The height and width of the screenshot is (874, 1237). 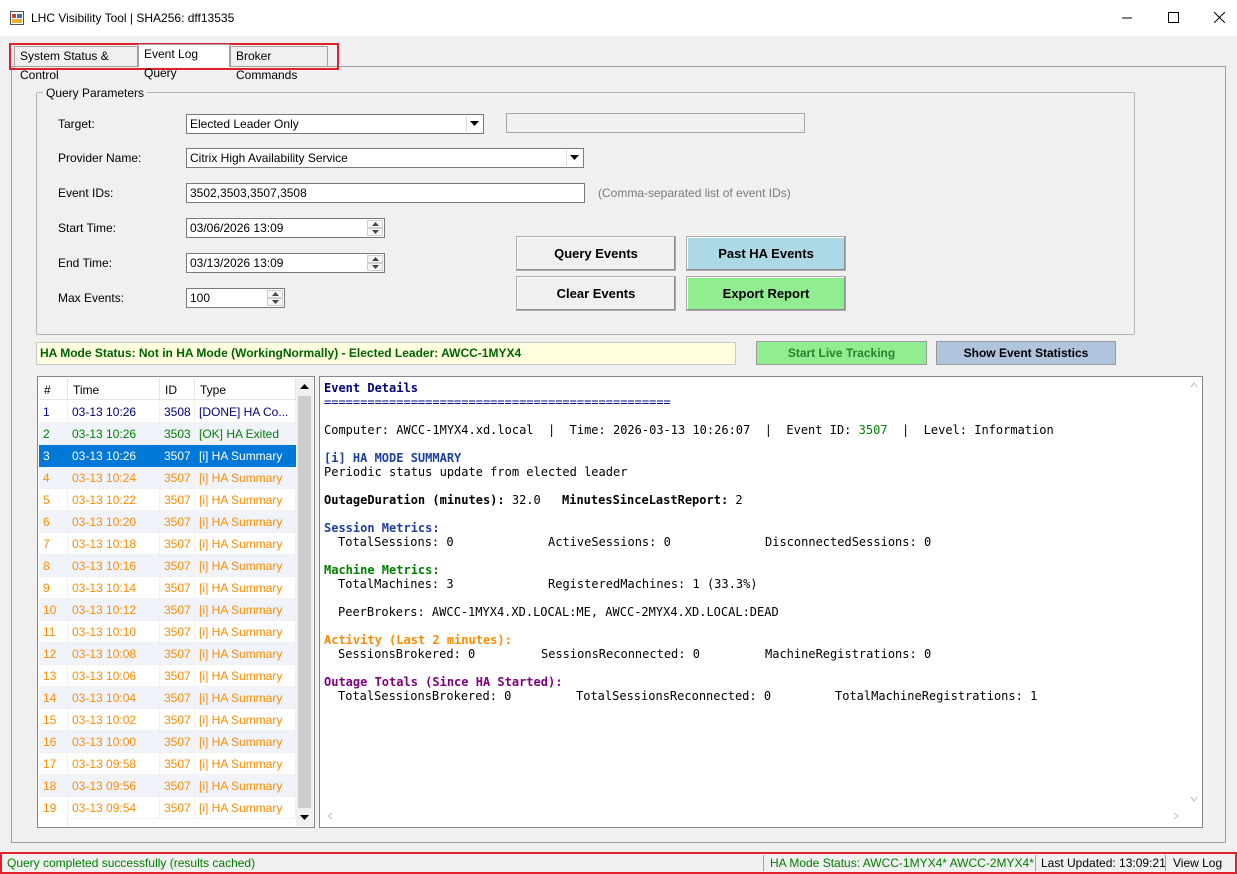 I want to click on table-row: 5 03-13 10:22 3507 [i] HA Summary, so click(x=167, y=500).